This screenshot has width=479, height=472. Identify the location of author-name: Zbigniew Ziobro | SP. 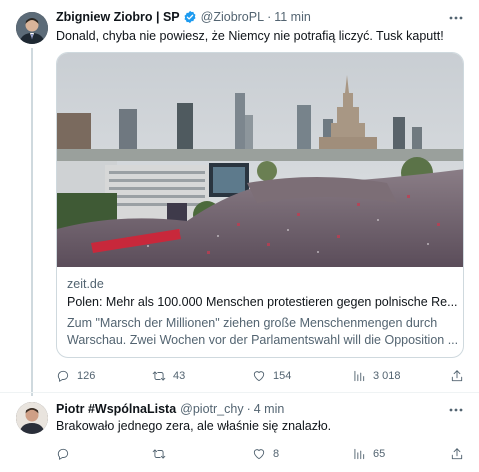
(118, 17).